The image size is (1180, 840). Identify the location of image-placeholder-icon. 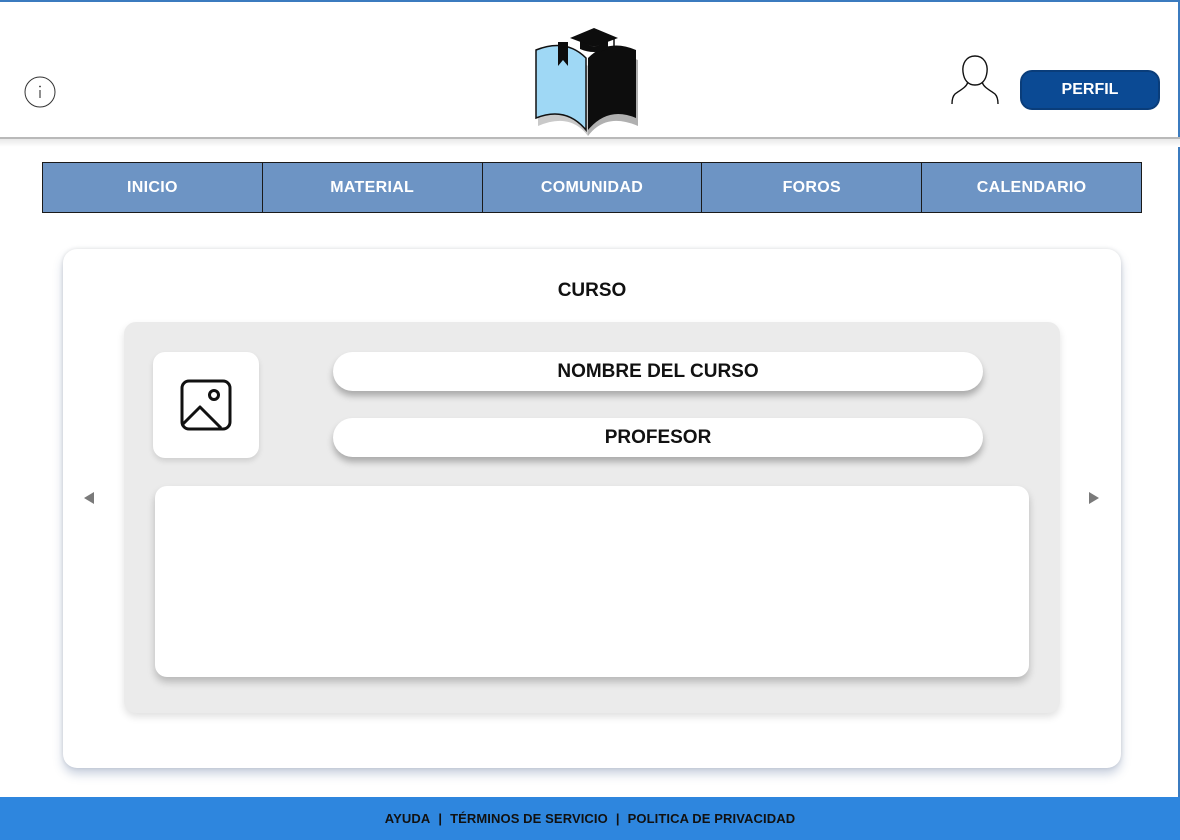
(206, 405).